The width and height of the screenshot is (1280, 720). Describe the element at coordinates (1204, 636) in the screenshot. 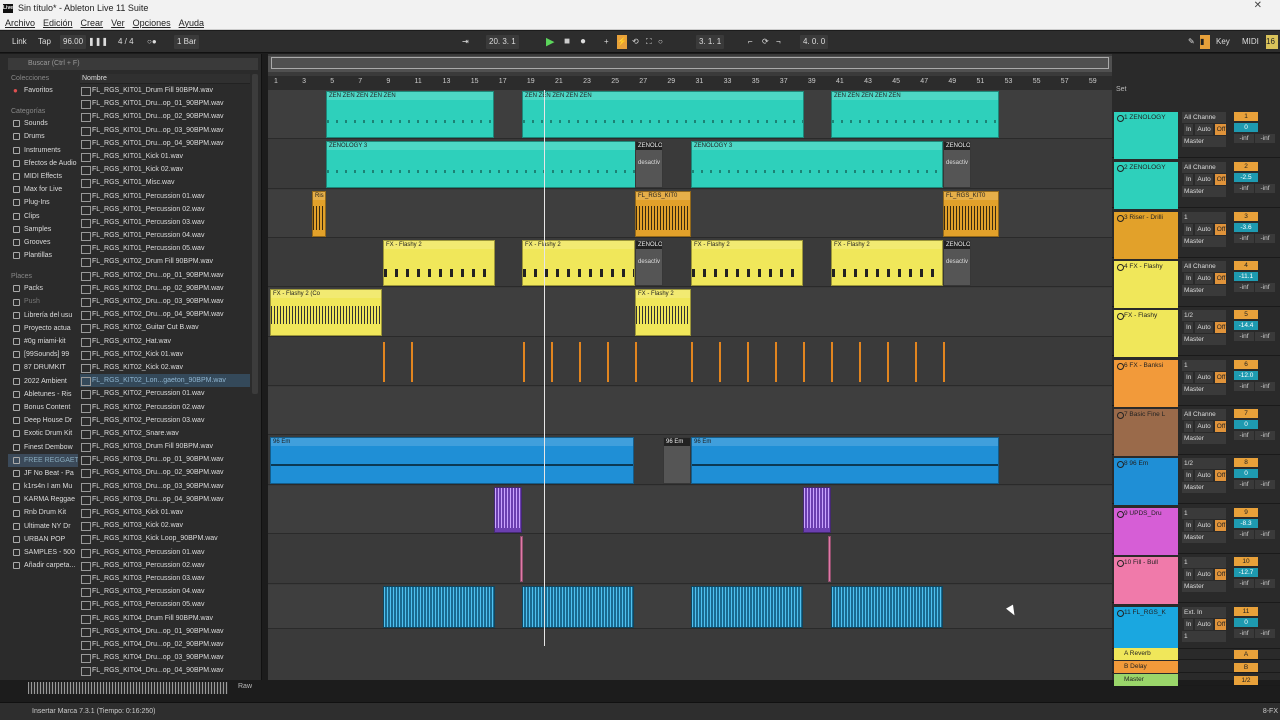

I see `output-select: 1` at that location.